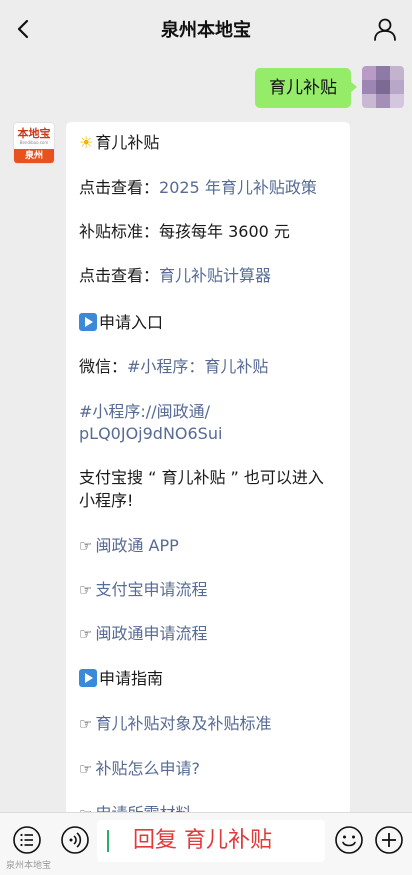 The height and width of the screenshot is (875, 412). I want to click on howto-line: ☞ 补贴怎么申请?, so click(139, 769).